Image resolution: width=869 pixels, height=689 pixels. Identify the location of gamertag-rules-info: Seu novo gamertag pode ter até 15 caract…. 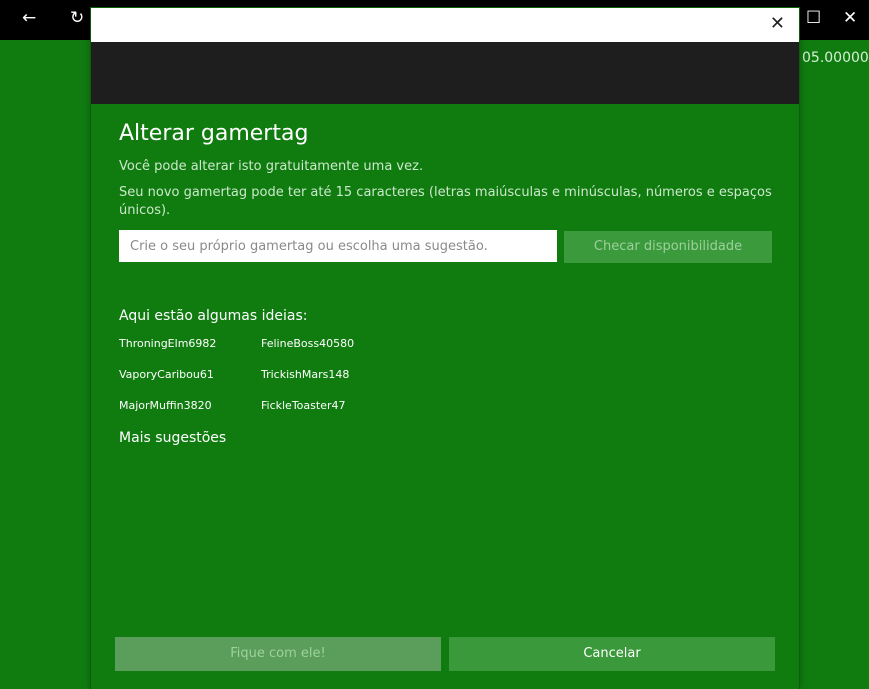
(445, 201).